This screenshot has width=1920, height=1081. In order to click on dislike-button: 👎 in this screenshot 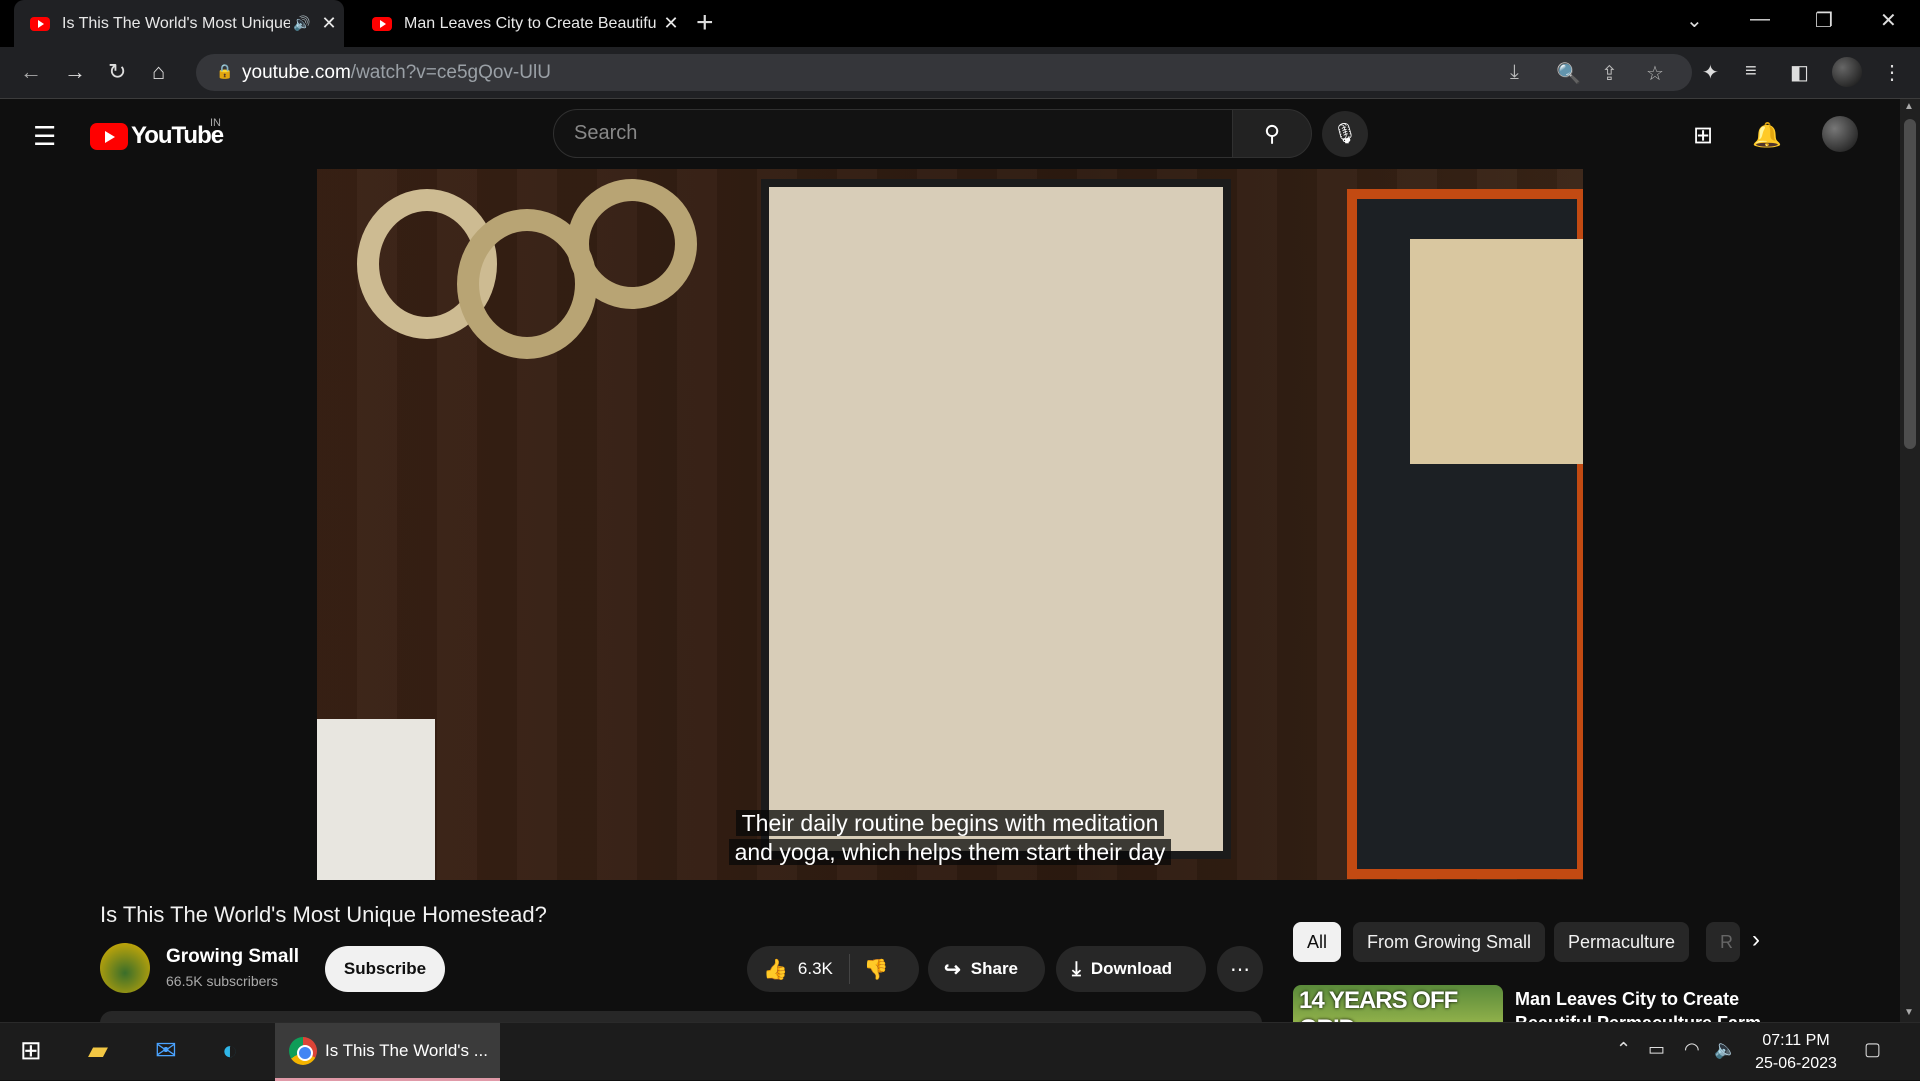, I will do `click(876, 969)`.